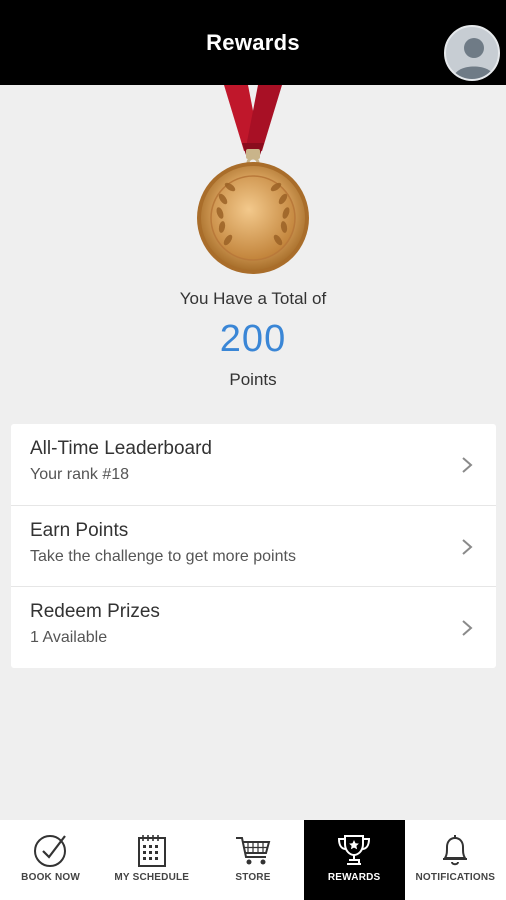 The height and width of the screenshot is (900, 506). What do you see at coordinates (253, 339) in the screenshot?
I see `points-value: 200` at bounding box center [253, 339].